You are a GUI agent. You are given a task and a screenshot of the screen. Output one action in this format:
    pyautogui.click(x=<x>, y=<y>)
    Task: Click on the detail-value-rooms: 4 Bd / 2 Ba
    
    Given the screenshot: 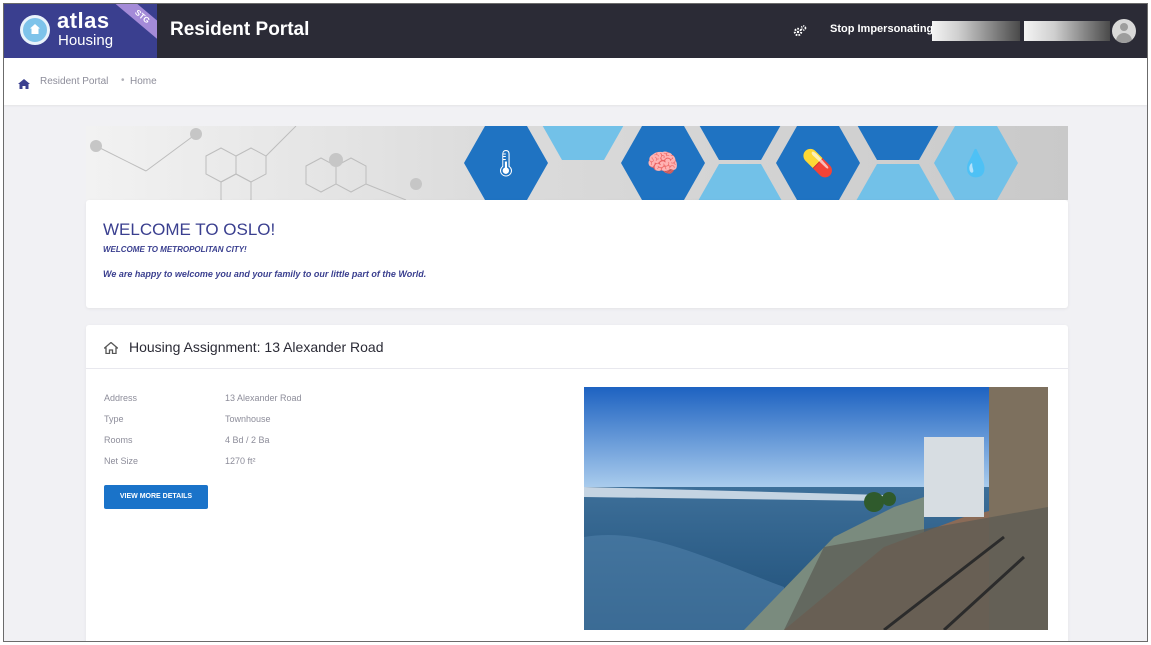 What is the action you would take?
    pyautogui.click(x=247, y=440)
    